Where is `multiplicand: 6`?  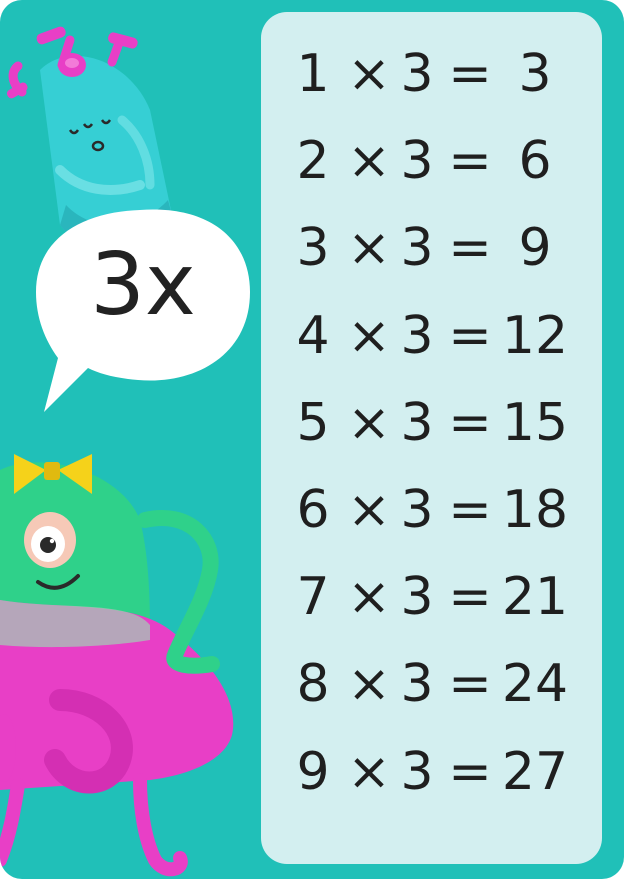 multiplicand: 6 is located at coordinates (313, 509).